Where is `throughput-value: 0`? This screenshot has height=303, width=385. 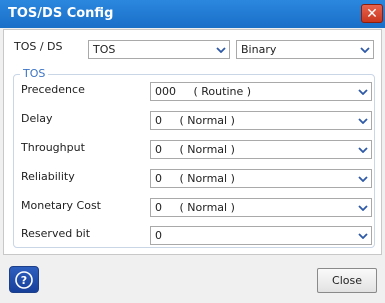 throughput-value: 0 is located at coordinates (158, 149).